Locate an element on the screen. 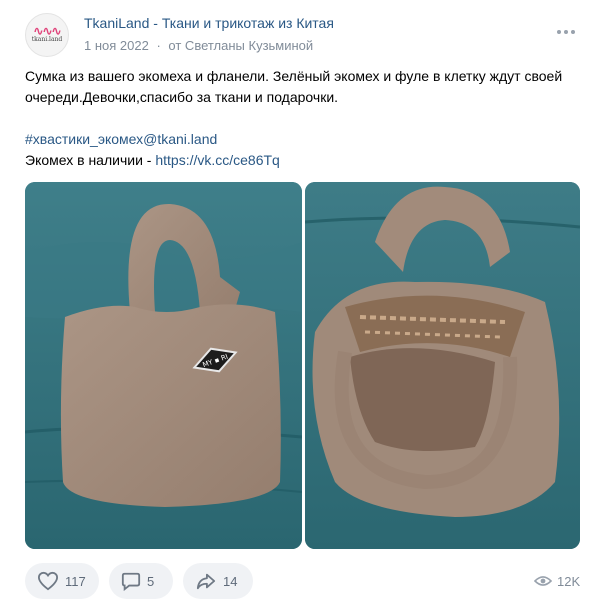  share-button: 14 is located at coordinates (218, 581).